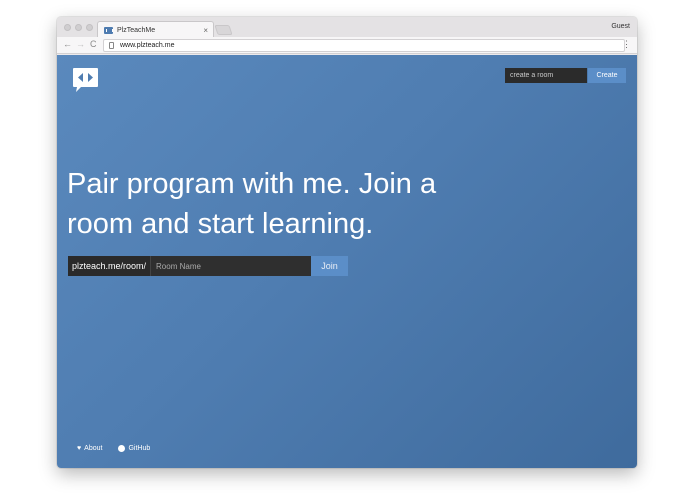 This screenshot has height=494, width=695. What do you see at coordinates (113, 448) in the screenshot?
I see `footer: ♥ About GitHub` at bounding box center [113, 448].